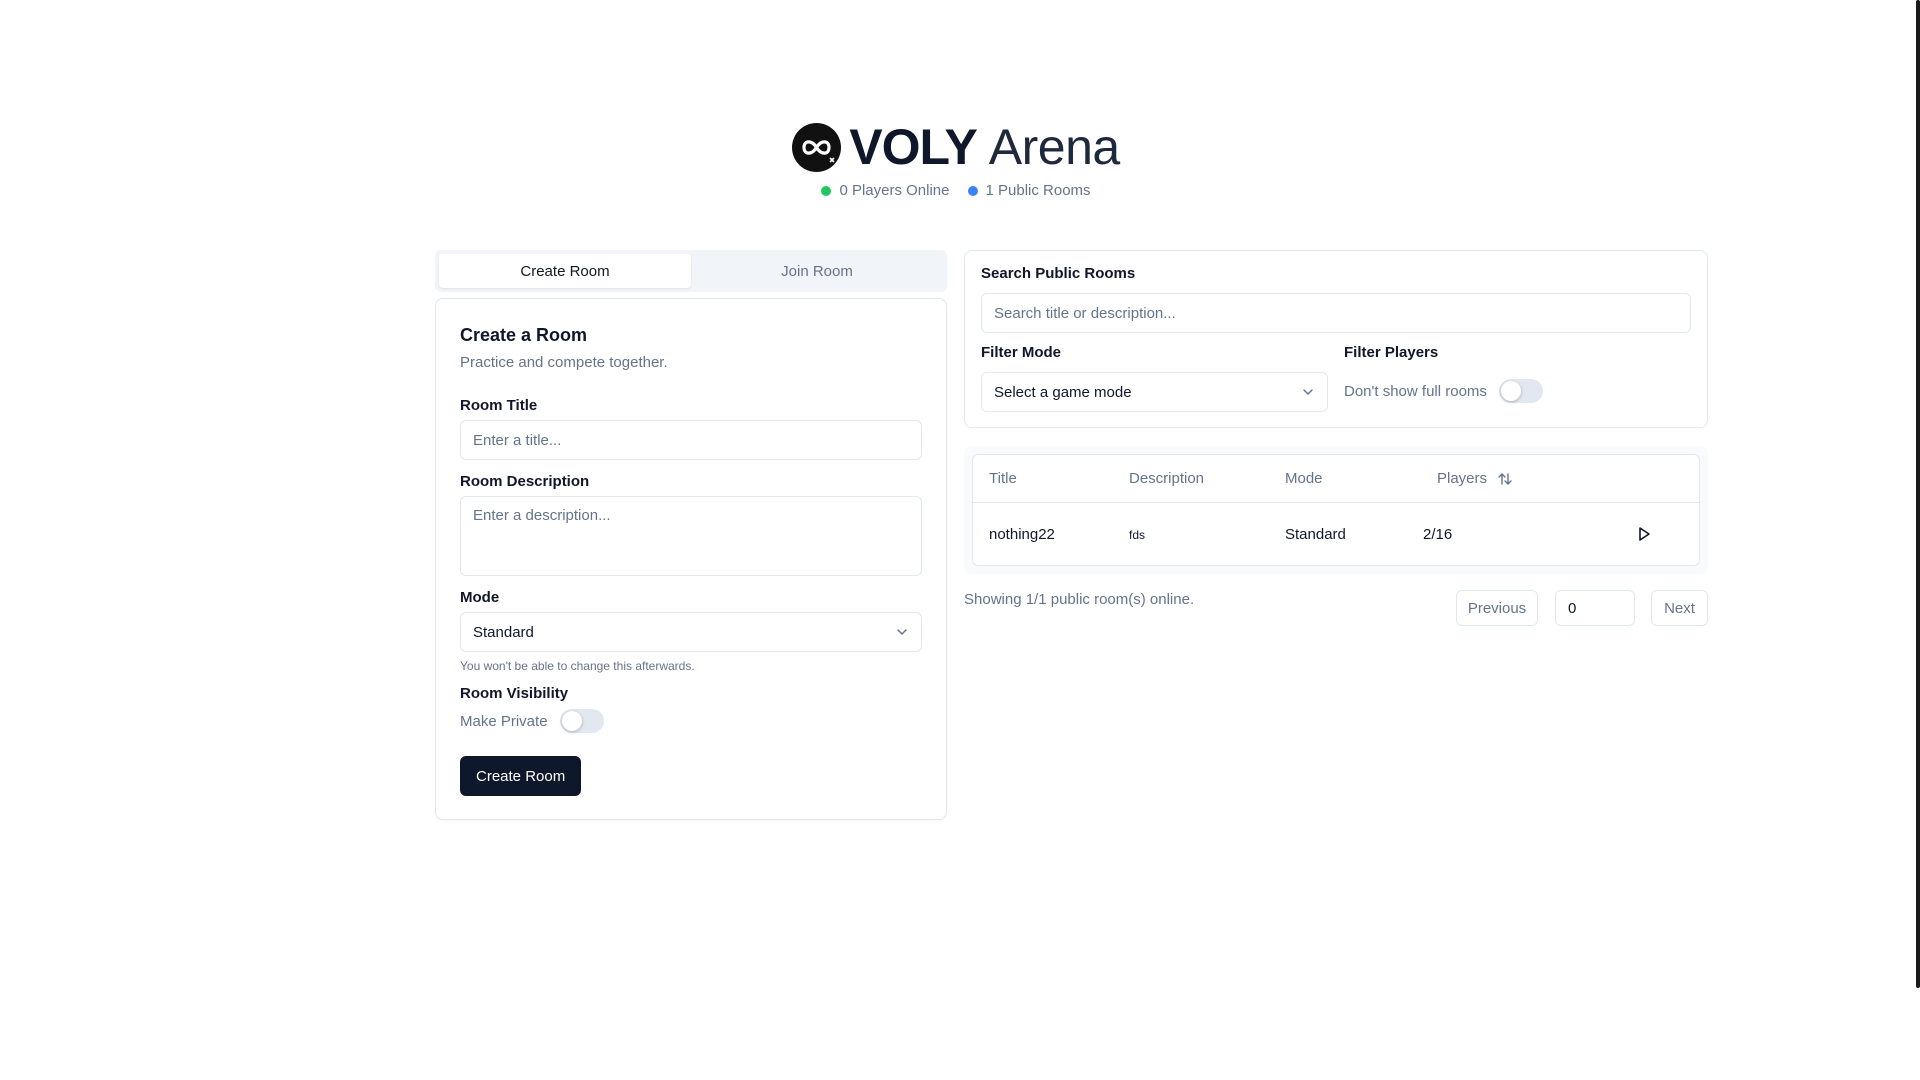  I want to click on room-description-label: Room Description, so click(525, 481).